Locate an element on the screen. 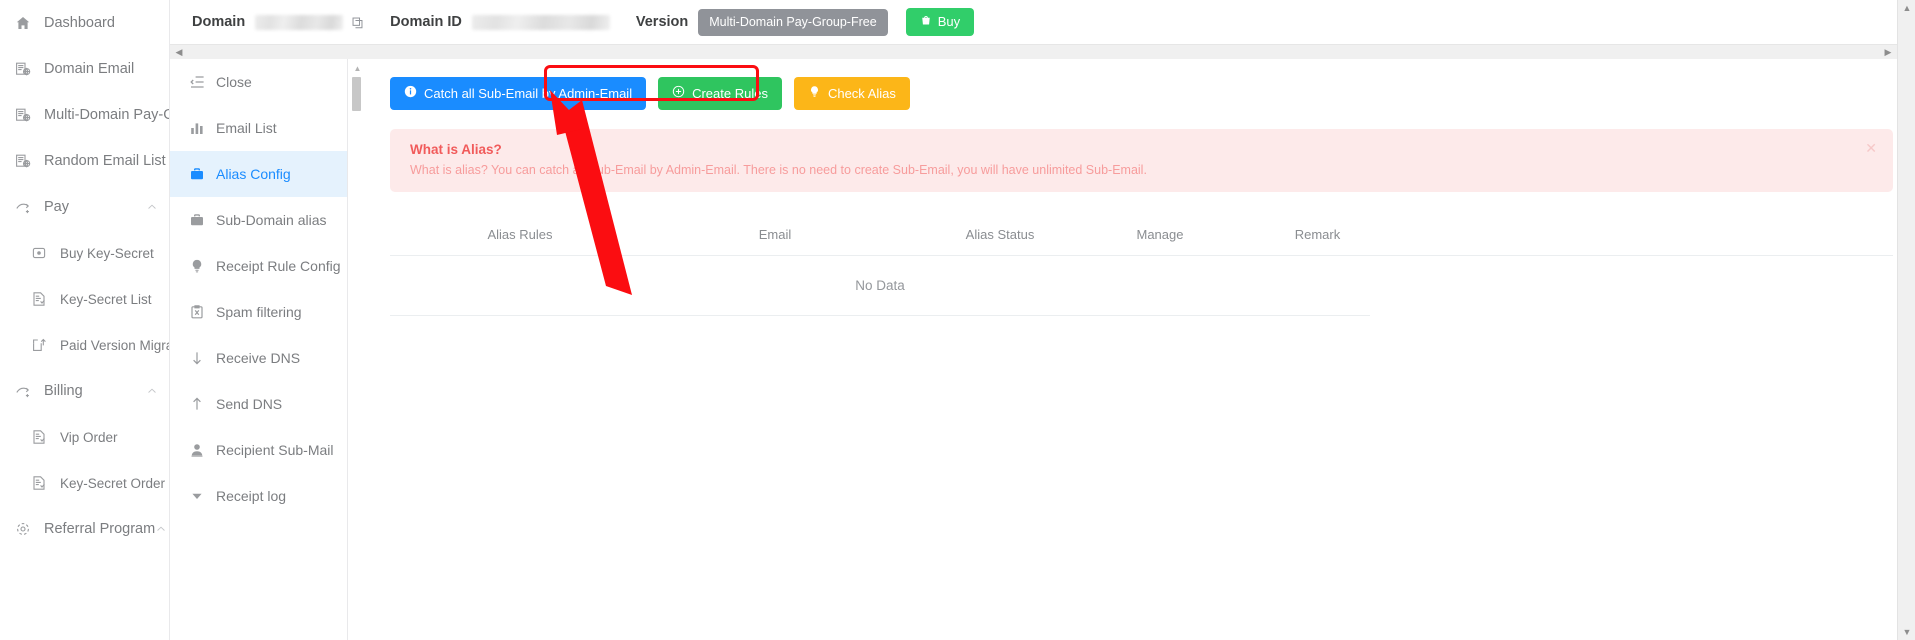 The image size is (1915, 640). table-empty-state: No Data is located at coordinates (880, 286).